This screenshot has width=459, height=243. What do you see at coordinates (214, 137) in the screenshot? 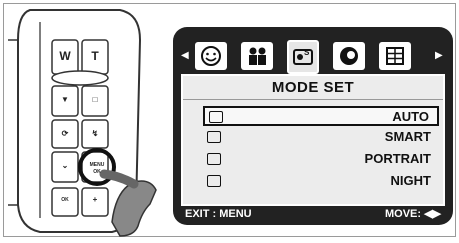
I see `smart-icon` at bounding box center [214, 137].